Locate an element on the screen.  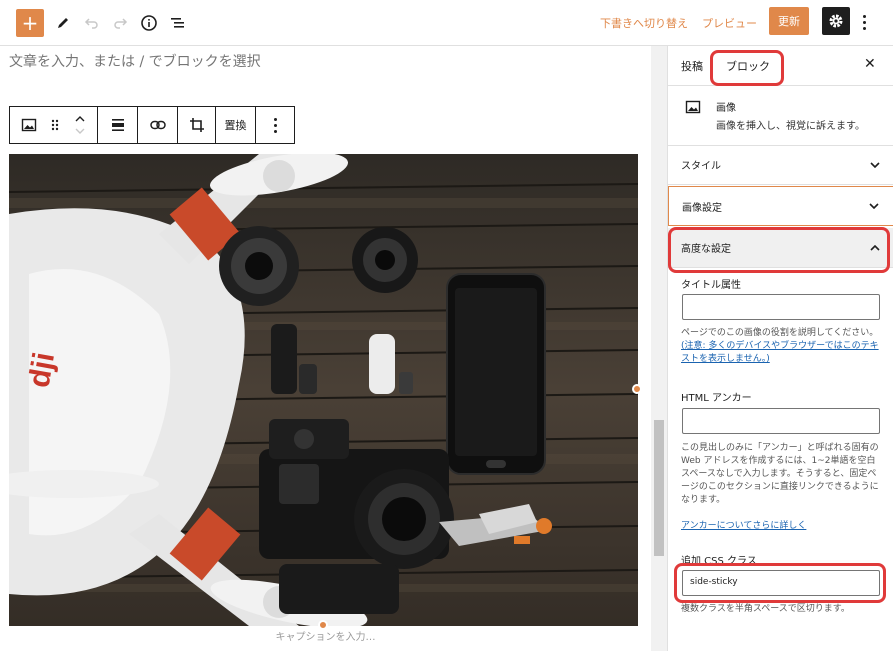
list-view-button is located at coordinates (178, 23).